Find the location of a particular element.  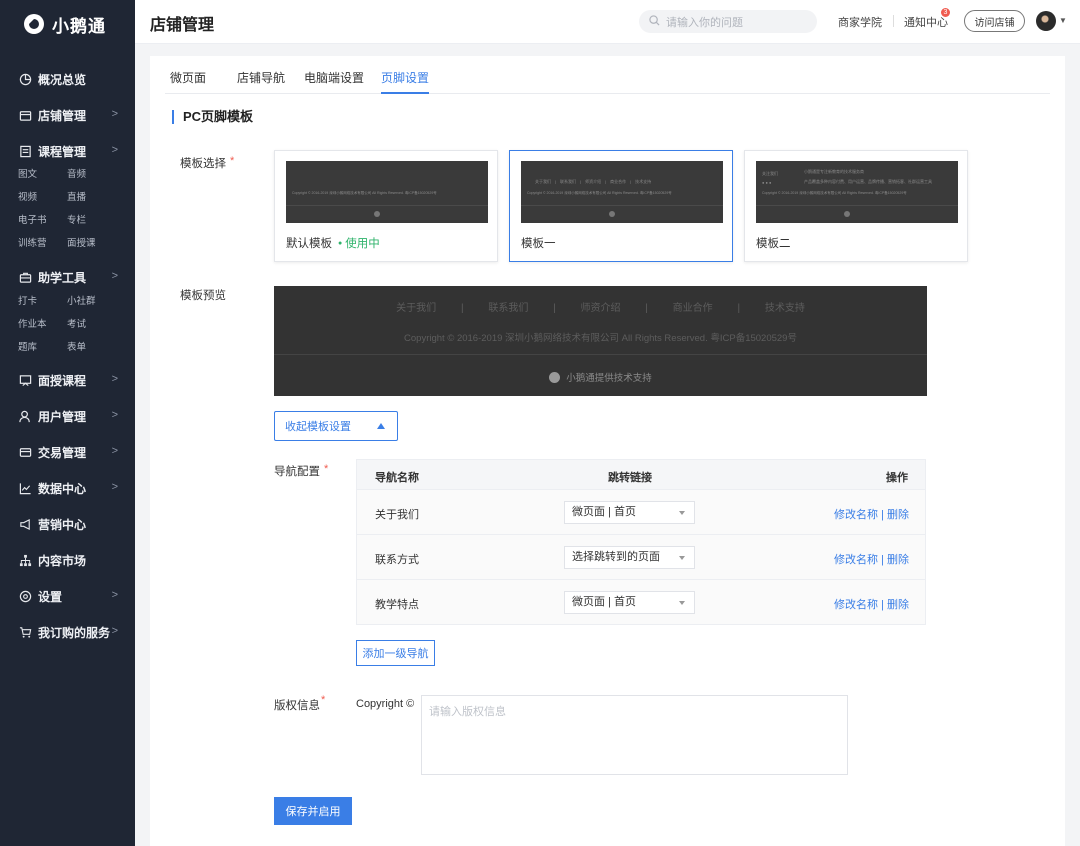

triangle-up-icon is located at coordinates (381, 426).